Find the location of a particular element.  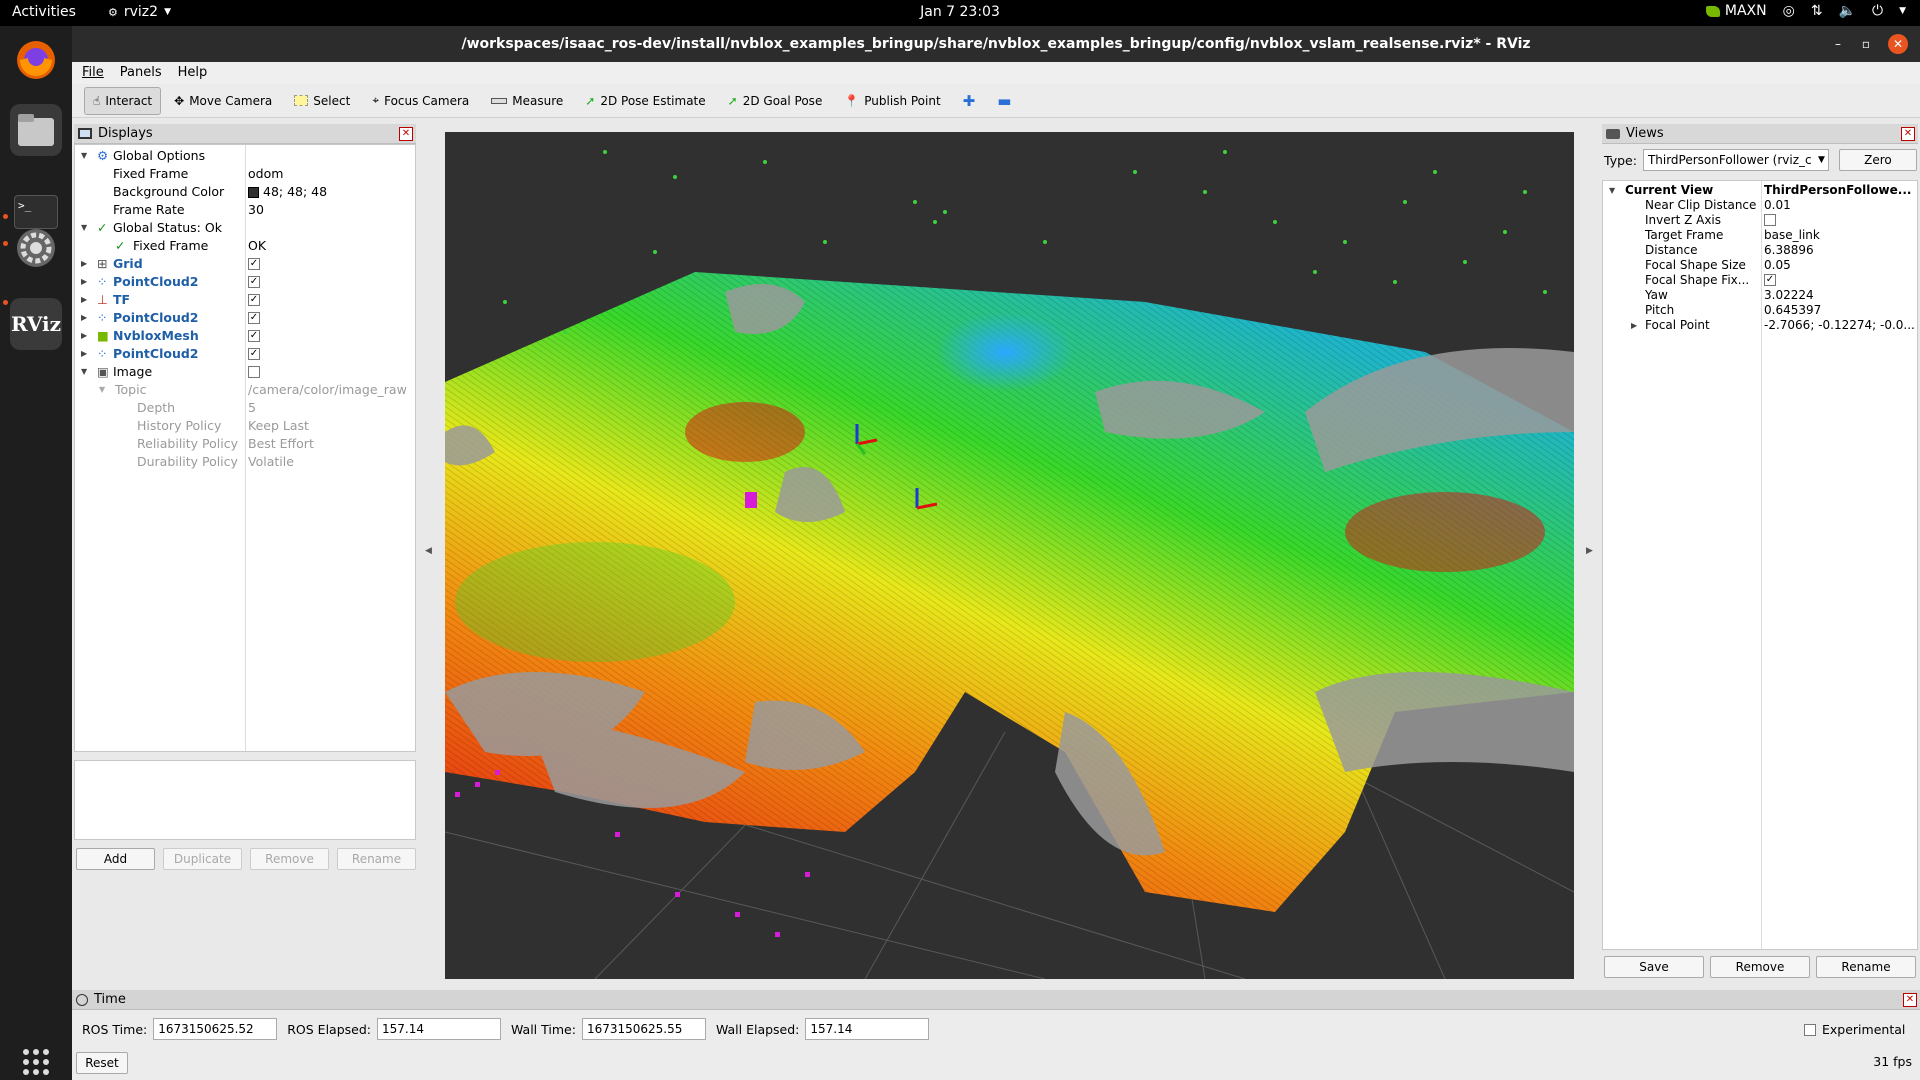

goal-pose-tool-button: ➚ 2D Goal Pose is located at coordinates (775, 101).